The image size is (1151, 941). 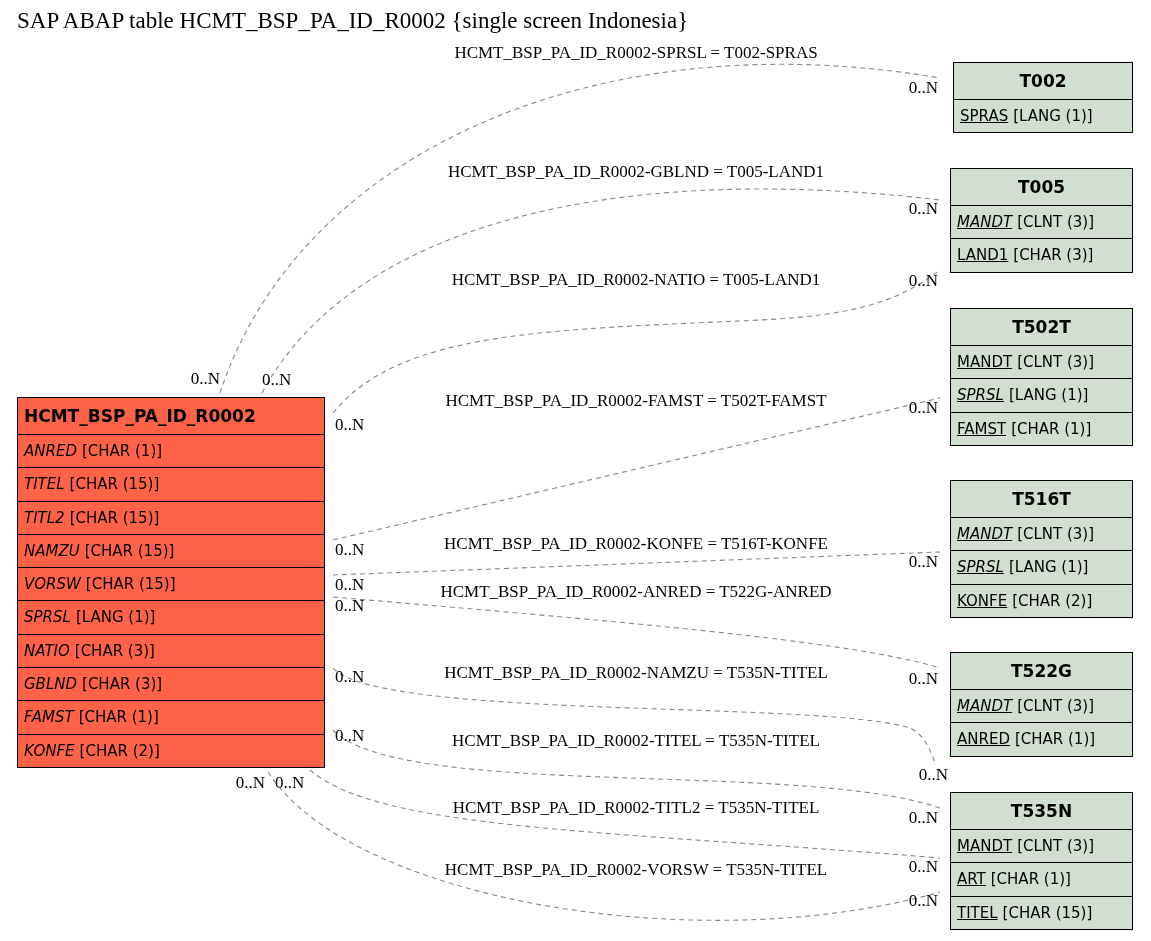 What do you see at coordinates (636, 672) in the screenshot?
I see `relation-label: HCMT_BSP_PA_ID_R0002-NAMZU = T535N-TITEL` at bounding box center [636, 672].